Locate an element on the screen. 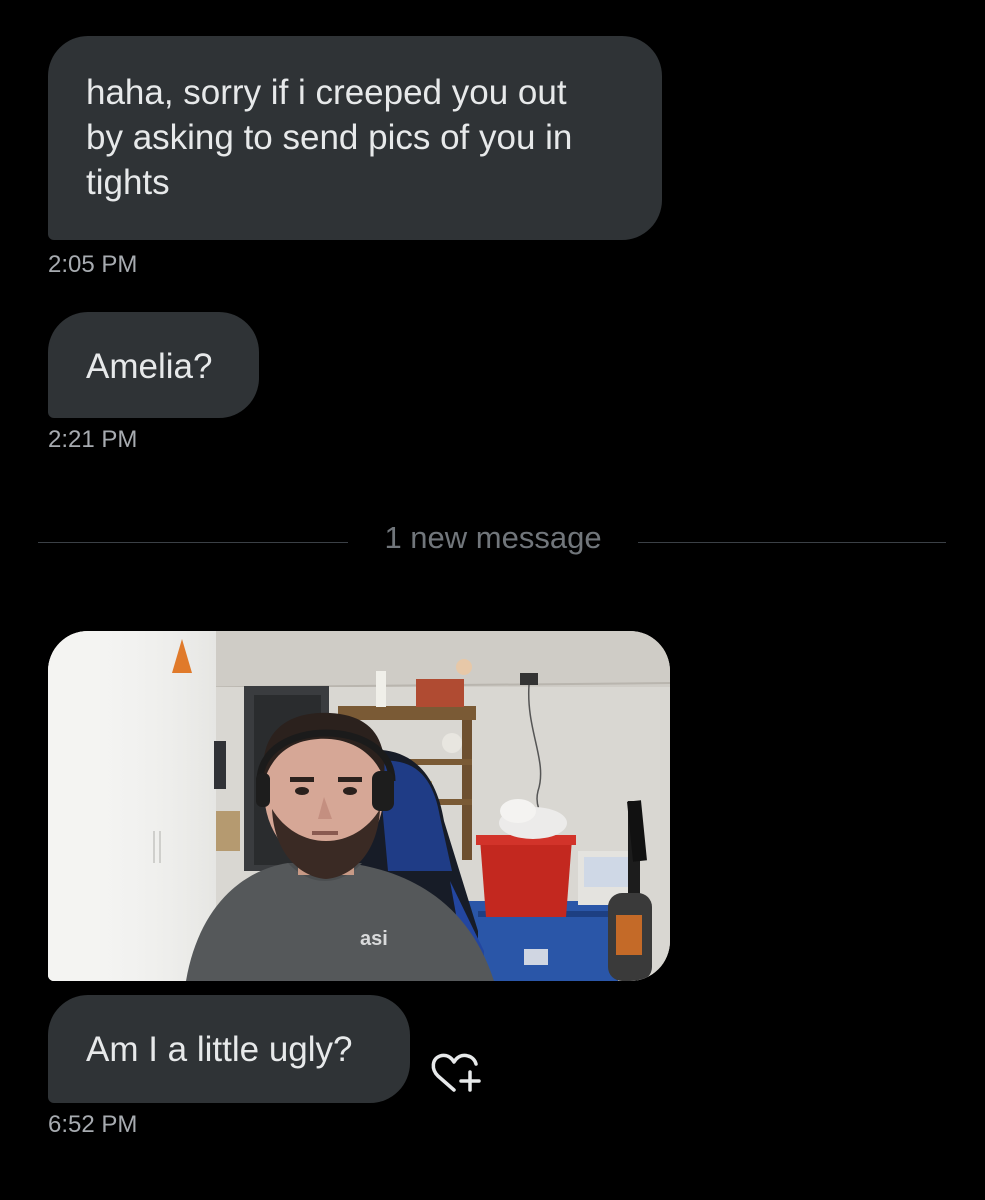 The width and height of the screenshot is (985, 1200). divider-label: 1 new message is located at coordinates (493, 537).